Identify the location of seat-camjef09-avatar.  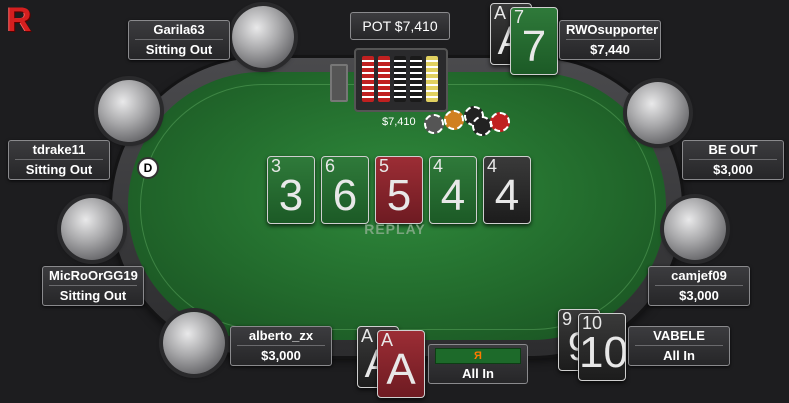
(695, 229).